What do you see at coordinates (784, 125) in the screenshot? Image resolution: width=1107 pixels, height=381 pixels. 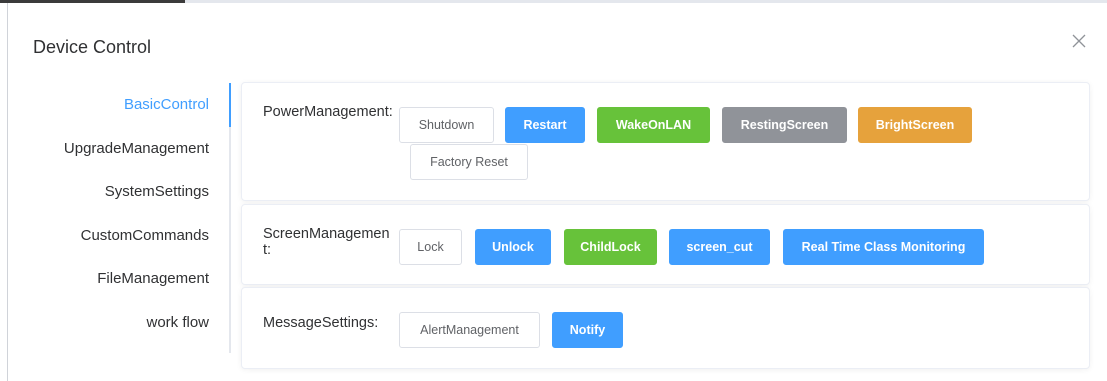 I see `resting-screen-button: RestingScreen` at bounding box center [784, 125].